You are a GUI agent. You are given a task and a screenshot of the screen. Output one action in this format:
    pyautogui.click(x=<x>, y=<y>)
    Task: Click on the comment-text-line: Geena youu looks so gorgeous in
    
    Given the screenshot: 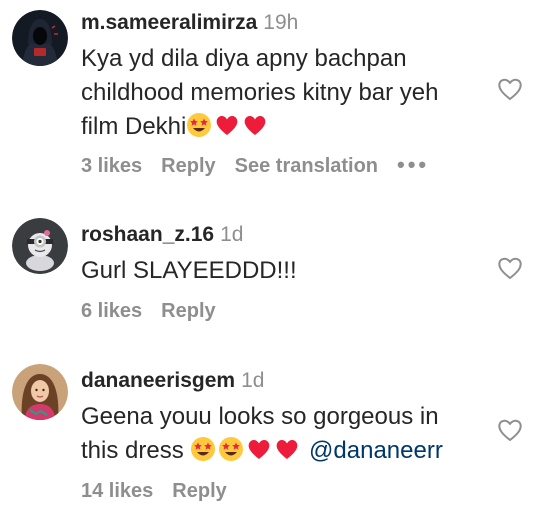 What is the action you would take?
    pyautogui.click(x=260, y=416)
    